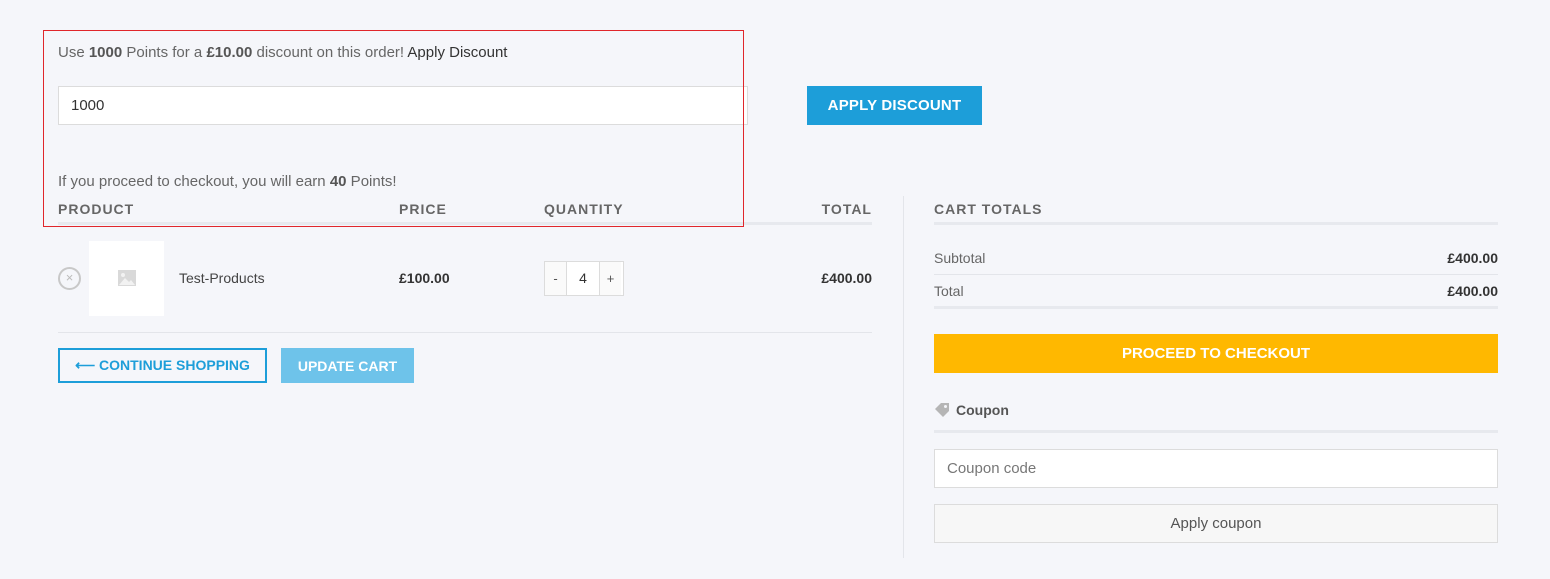 The image size is (1550, 579). What do you see at coordinates (555, 278) in the screenshot?
I see `quantity-decrement-button: -` at bounding box center [555, 278].